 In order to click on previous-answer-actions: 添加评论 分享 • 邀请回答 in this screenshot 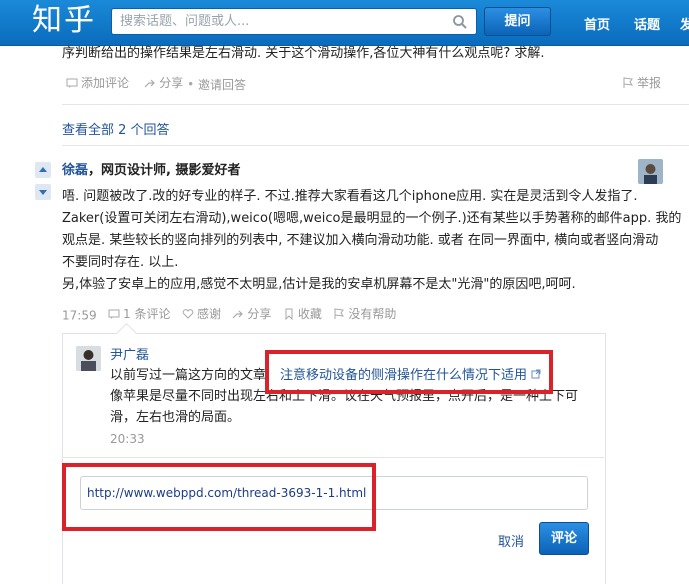, I will do `click(156, 83)`.